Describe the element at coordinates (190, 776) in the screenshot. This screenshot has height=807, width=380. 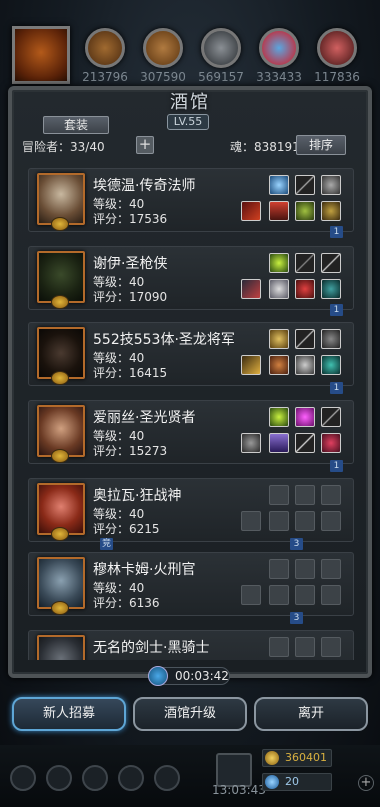
I see `bottom-bar: 13:03:43 360401 20 +` at that location.